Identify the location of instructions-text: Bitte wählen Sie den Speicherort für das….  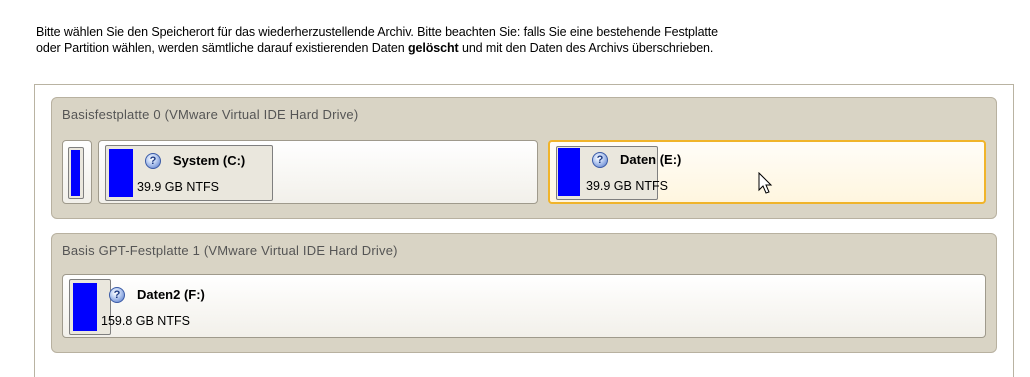
(516, 40).